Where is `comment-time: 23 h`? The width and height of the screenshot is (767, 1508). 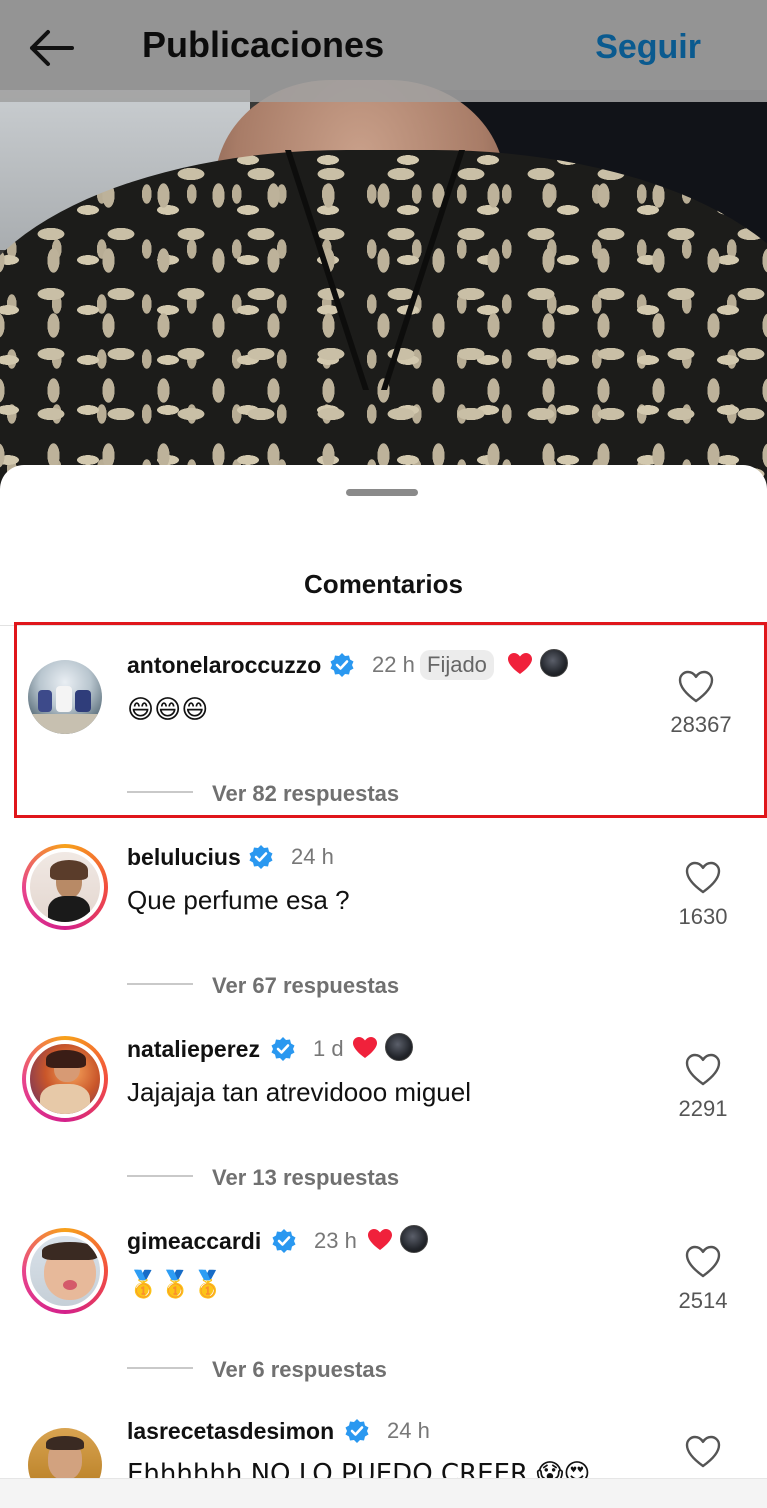
comment-time: 23 h is located at coordinates (335, 1240).